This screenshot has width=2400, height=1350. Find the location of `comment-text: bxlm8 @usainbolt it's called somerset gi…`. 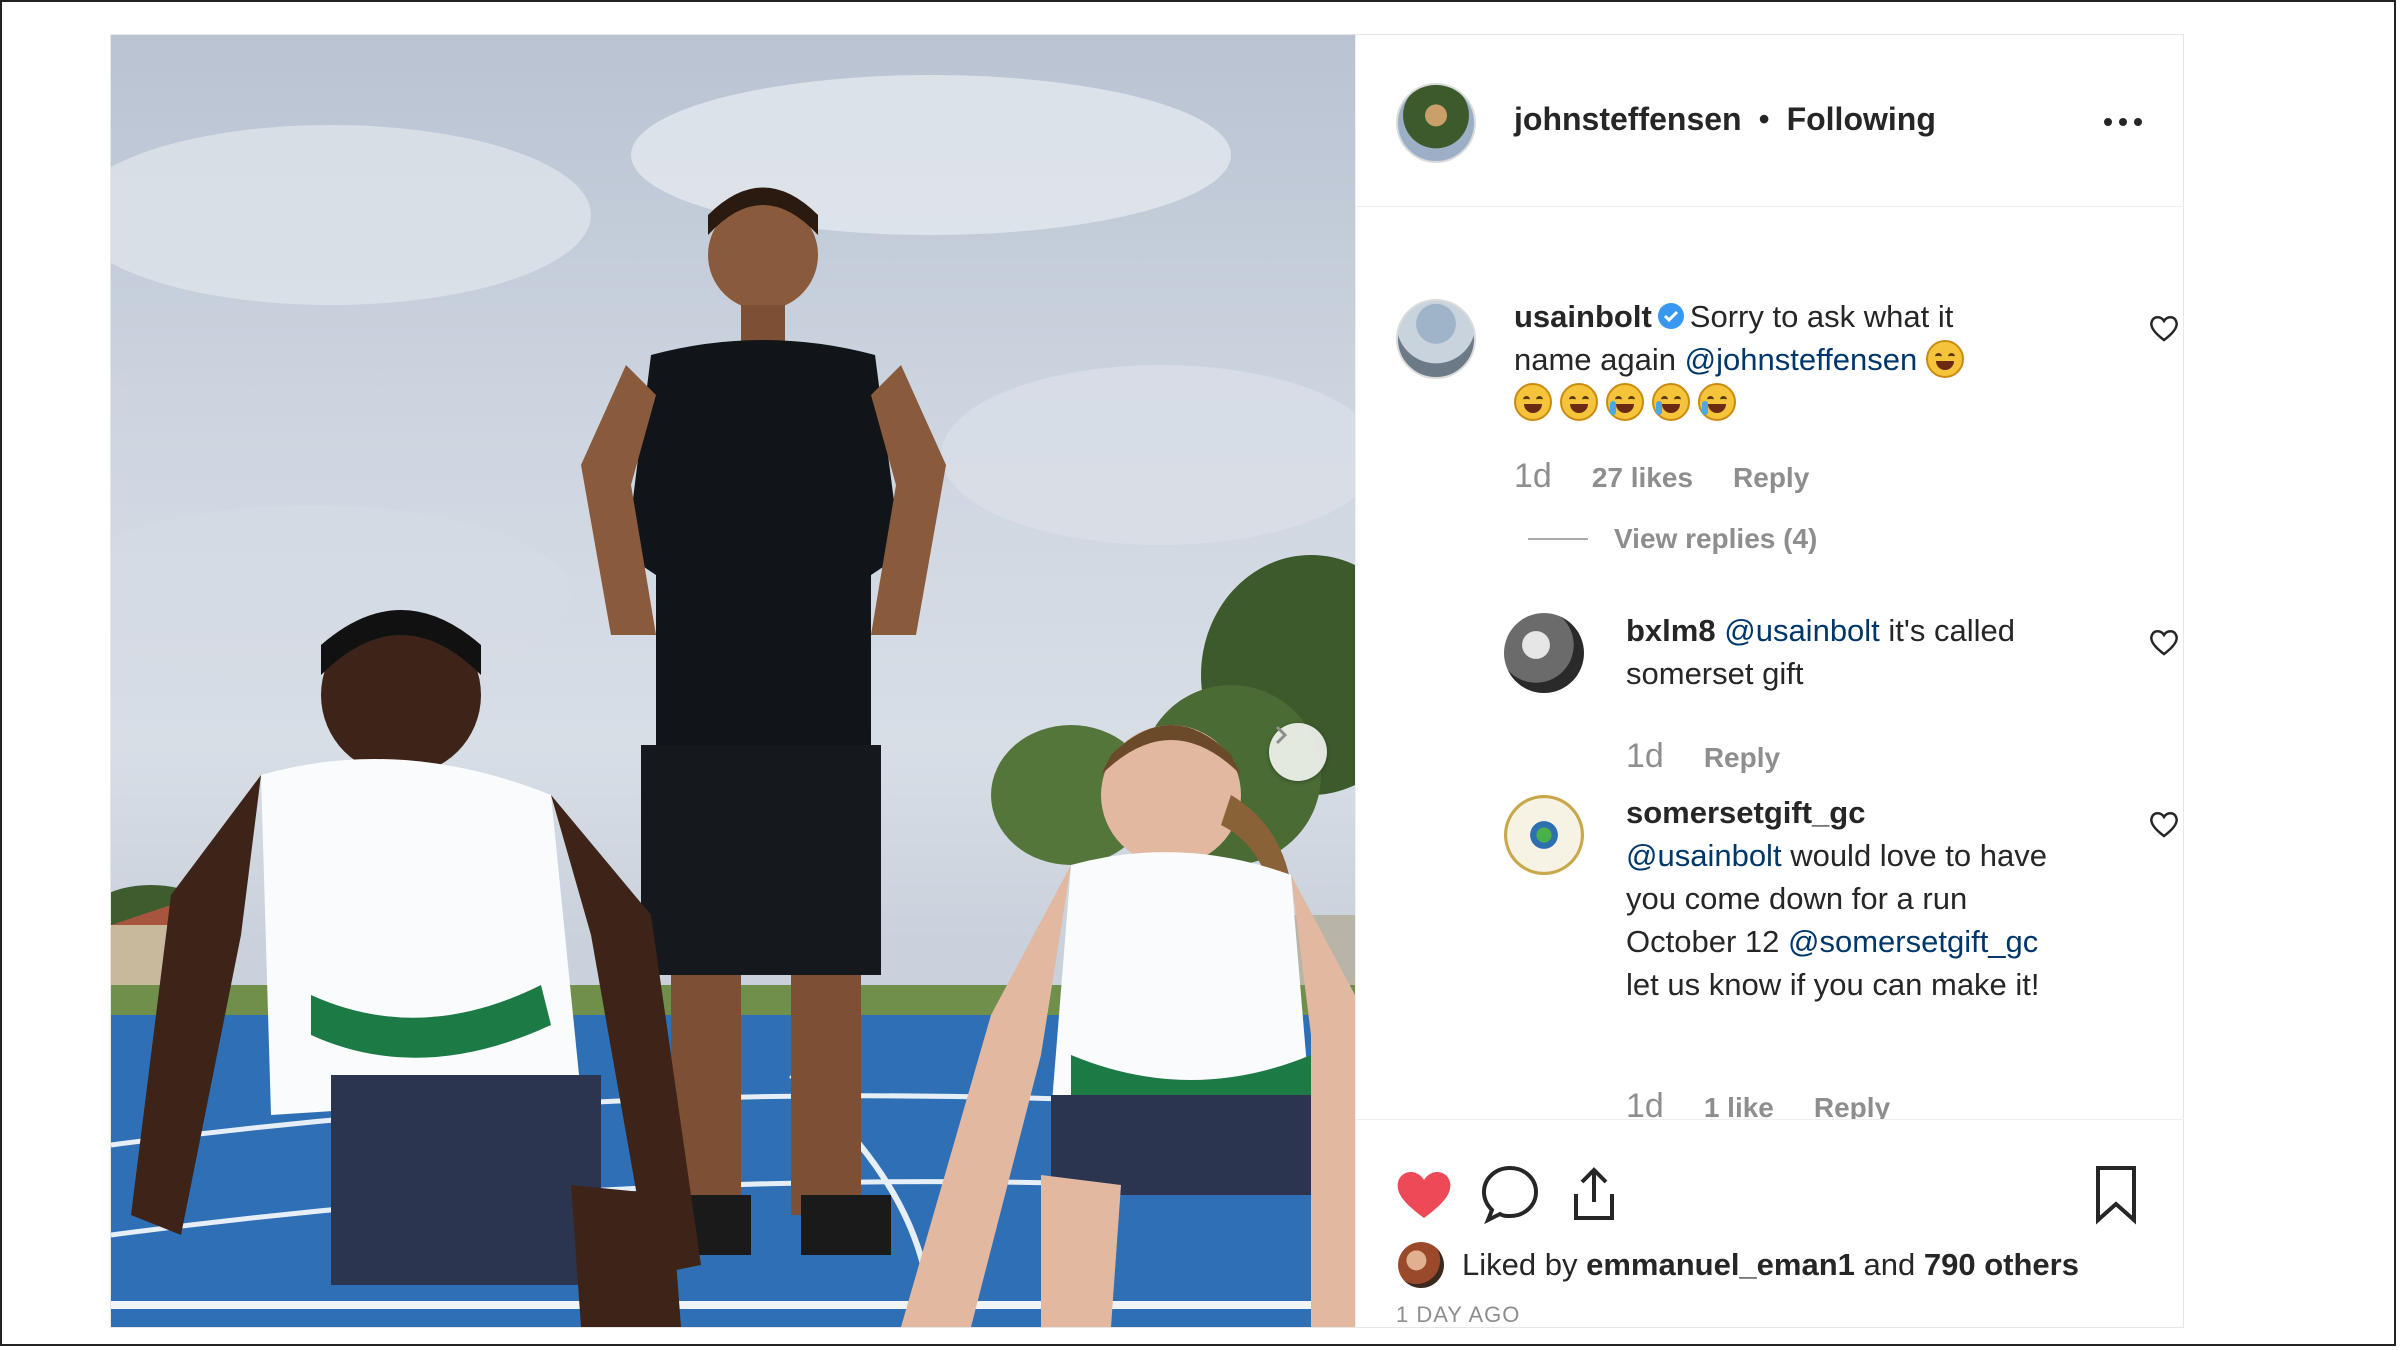

comment-text: bxlm8 @usainbolt it's called somerset gi… is located at coordinates (1846, 652).